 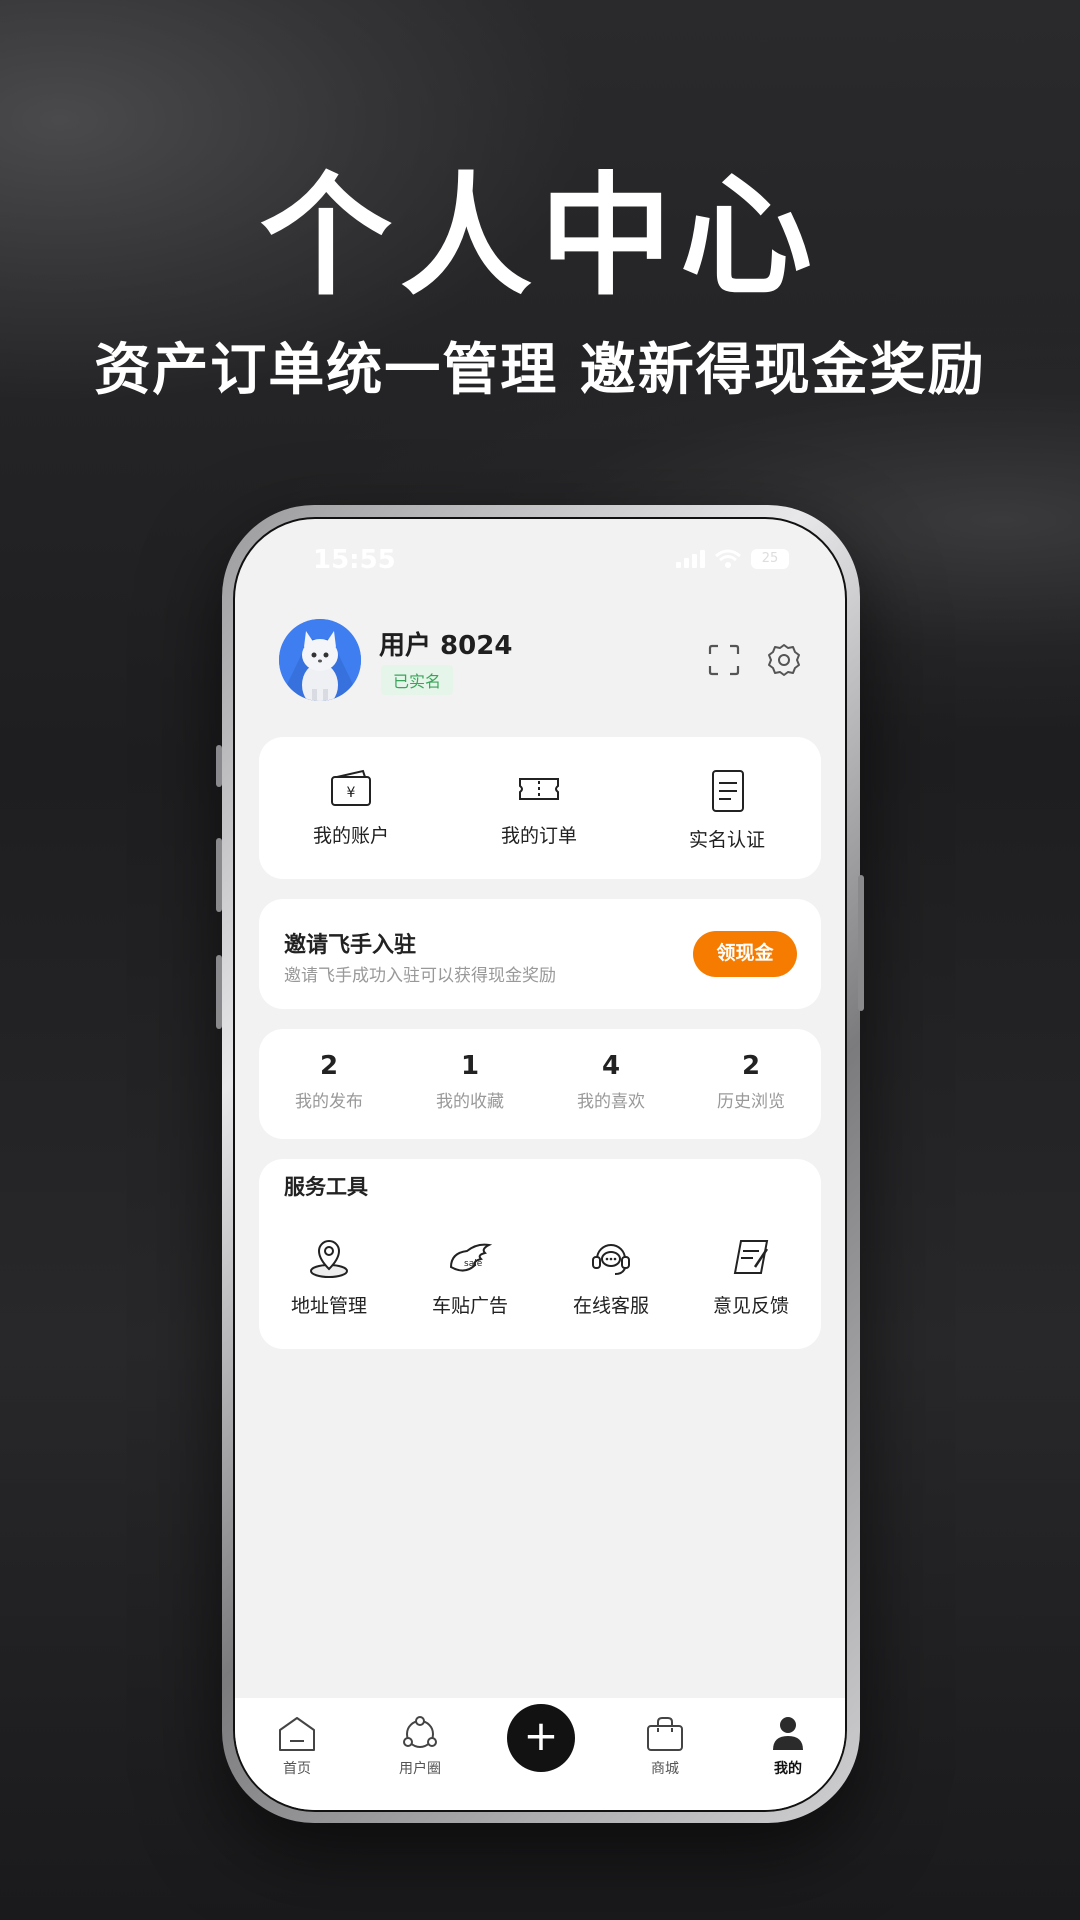 What do you see at coordinates (751, 1081) in the screenshot?
I see `stat-history: 2 历史浏览` at bounding box center [751, 1081].